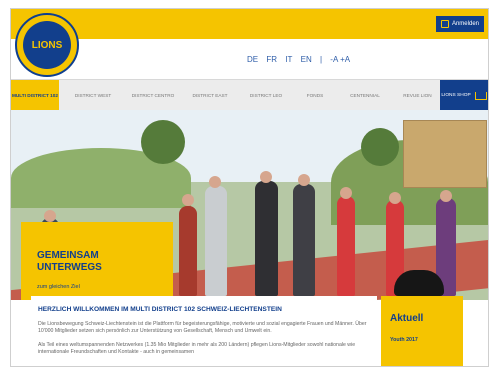 The width and height of the screenshot is (493, 371). What do you see at coordinates (252, 59) in the screenshot?
I see `language-de: DE` at bounding box center [252, 59].